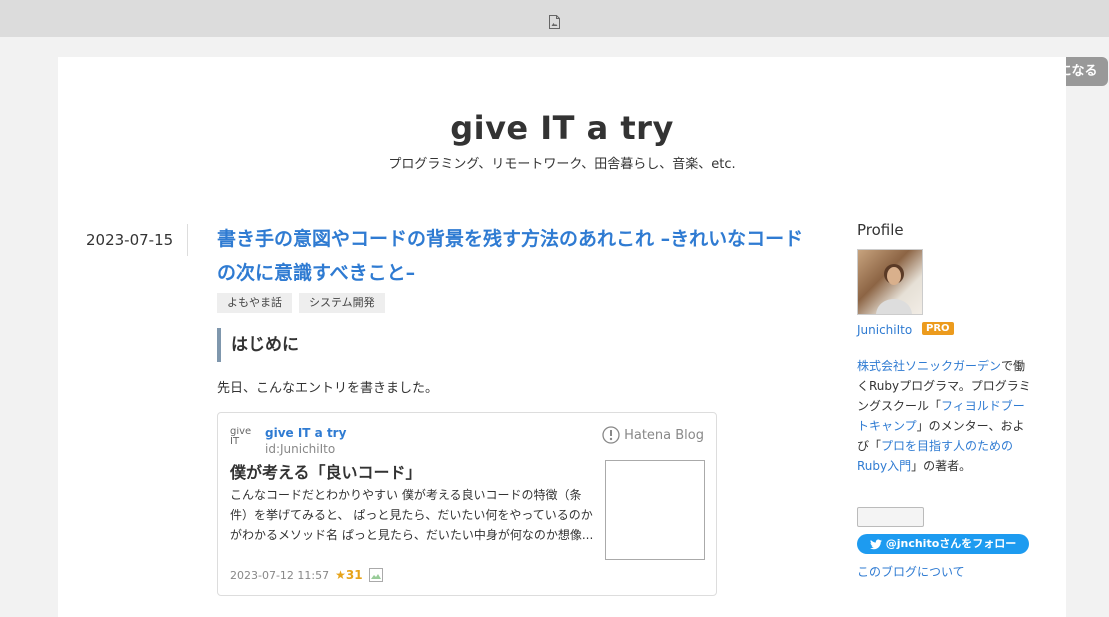 This screenshot has width=1109, height=617. What do you see at coordinates (929, 366) in the screenshot?
I see `company-link: 株式会社ソニックガーデン` at bounding box center [929, 366].